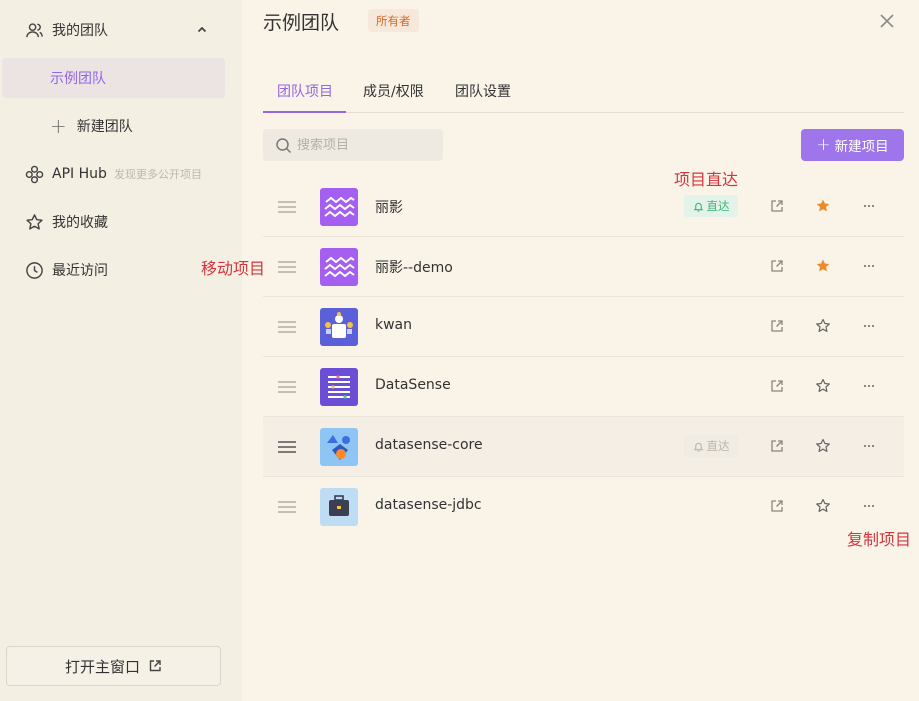 The image size is (919, 701). I want to click on project-row: 丽影--demo, so click(583, 267).